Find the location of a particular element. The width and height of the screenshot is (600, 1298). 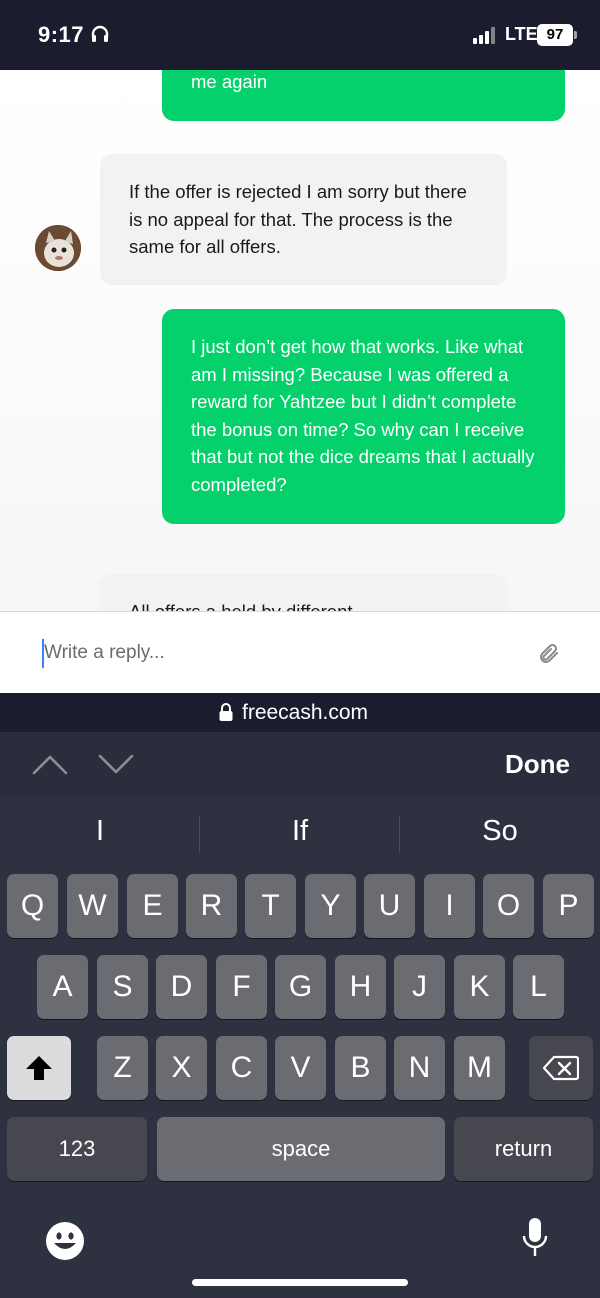

network-type: LTE is located at coordinates (521, 34).